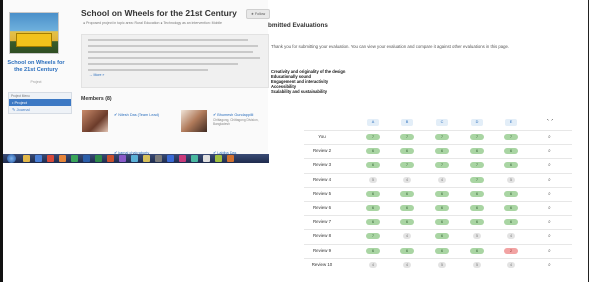 The image size is (589, 282). I want to click on media-icon, so click(38, 158).